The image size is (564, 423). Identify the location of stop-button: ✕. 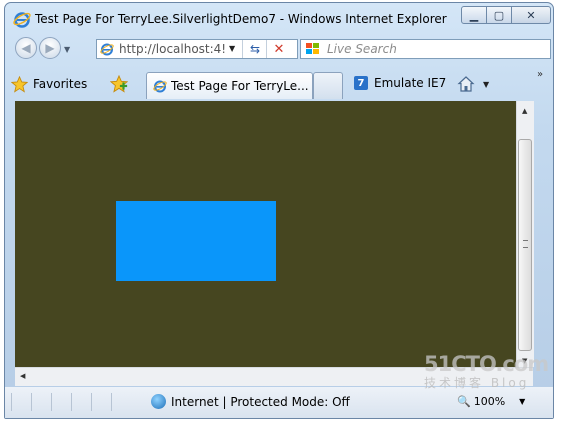
(278, 49).